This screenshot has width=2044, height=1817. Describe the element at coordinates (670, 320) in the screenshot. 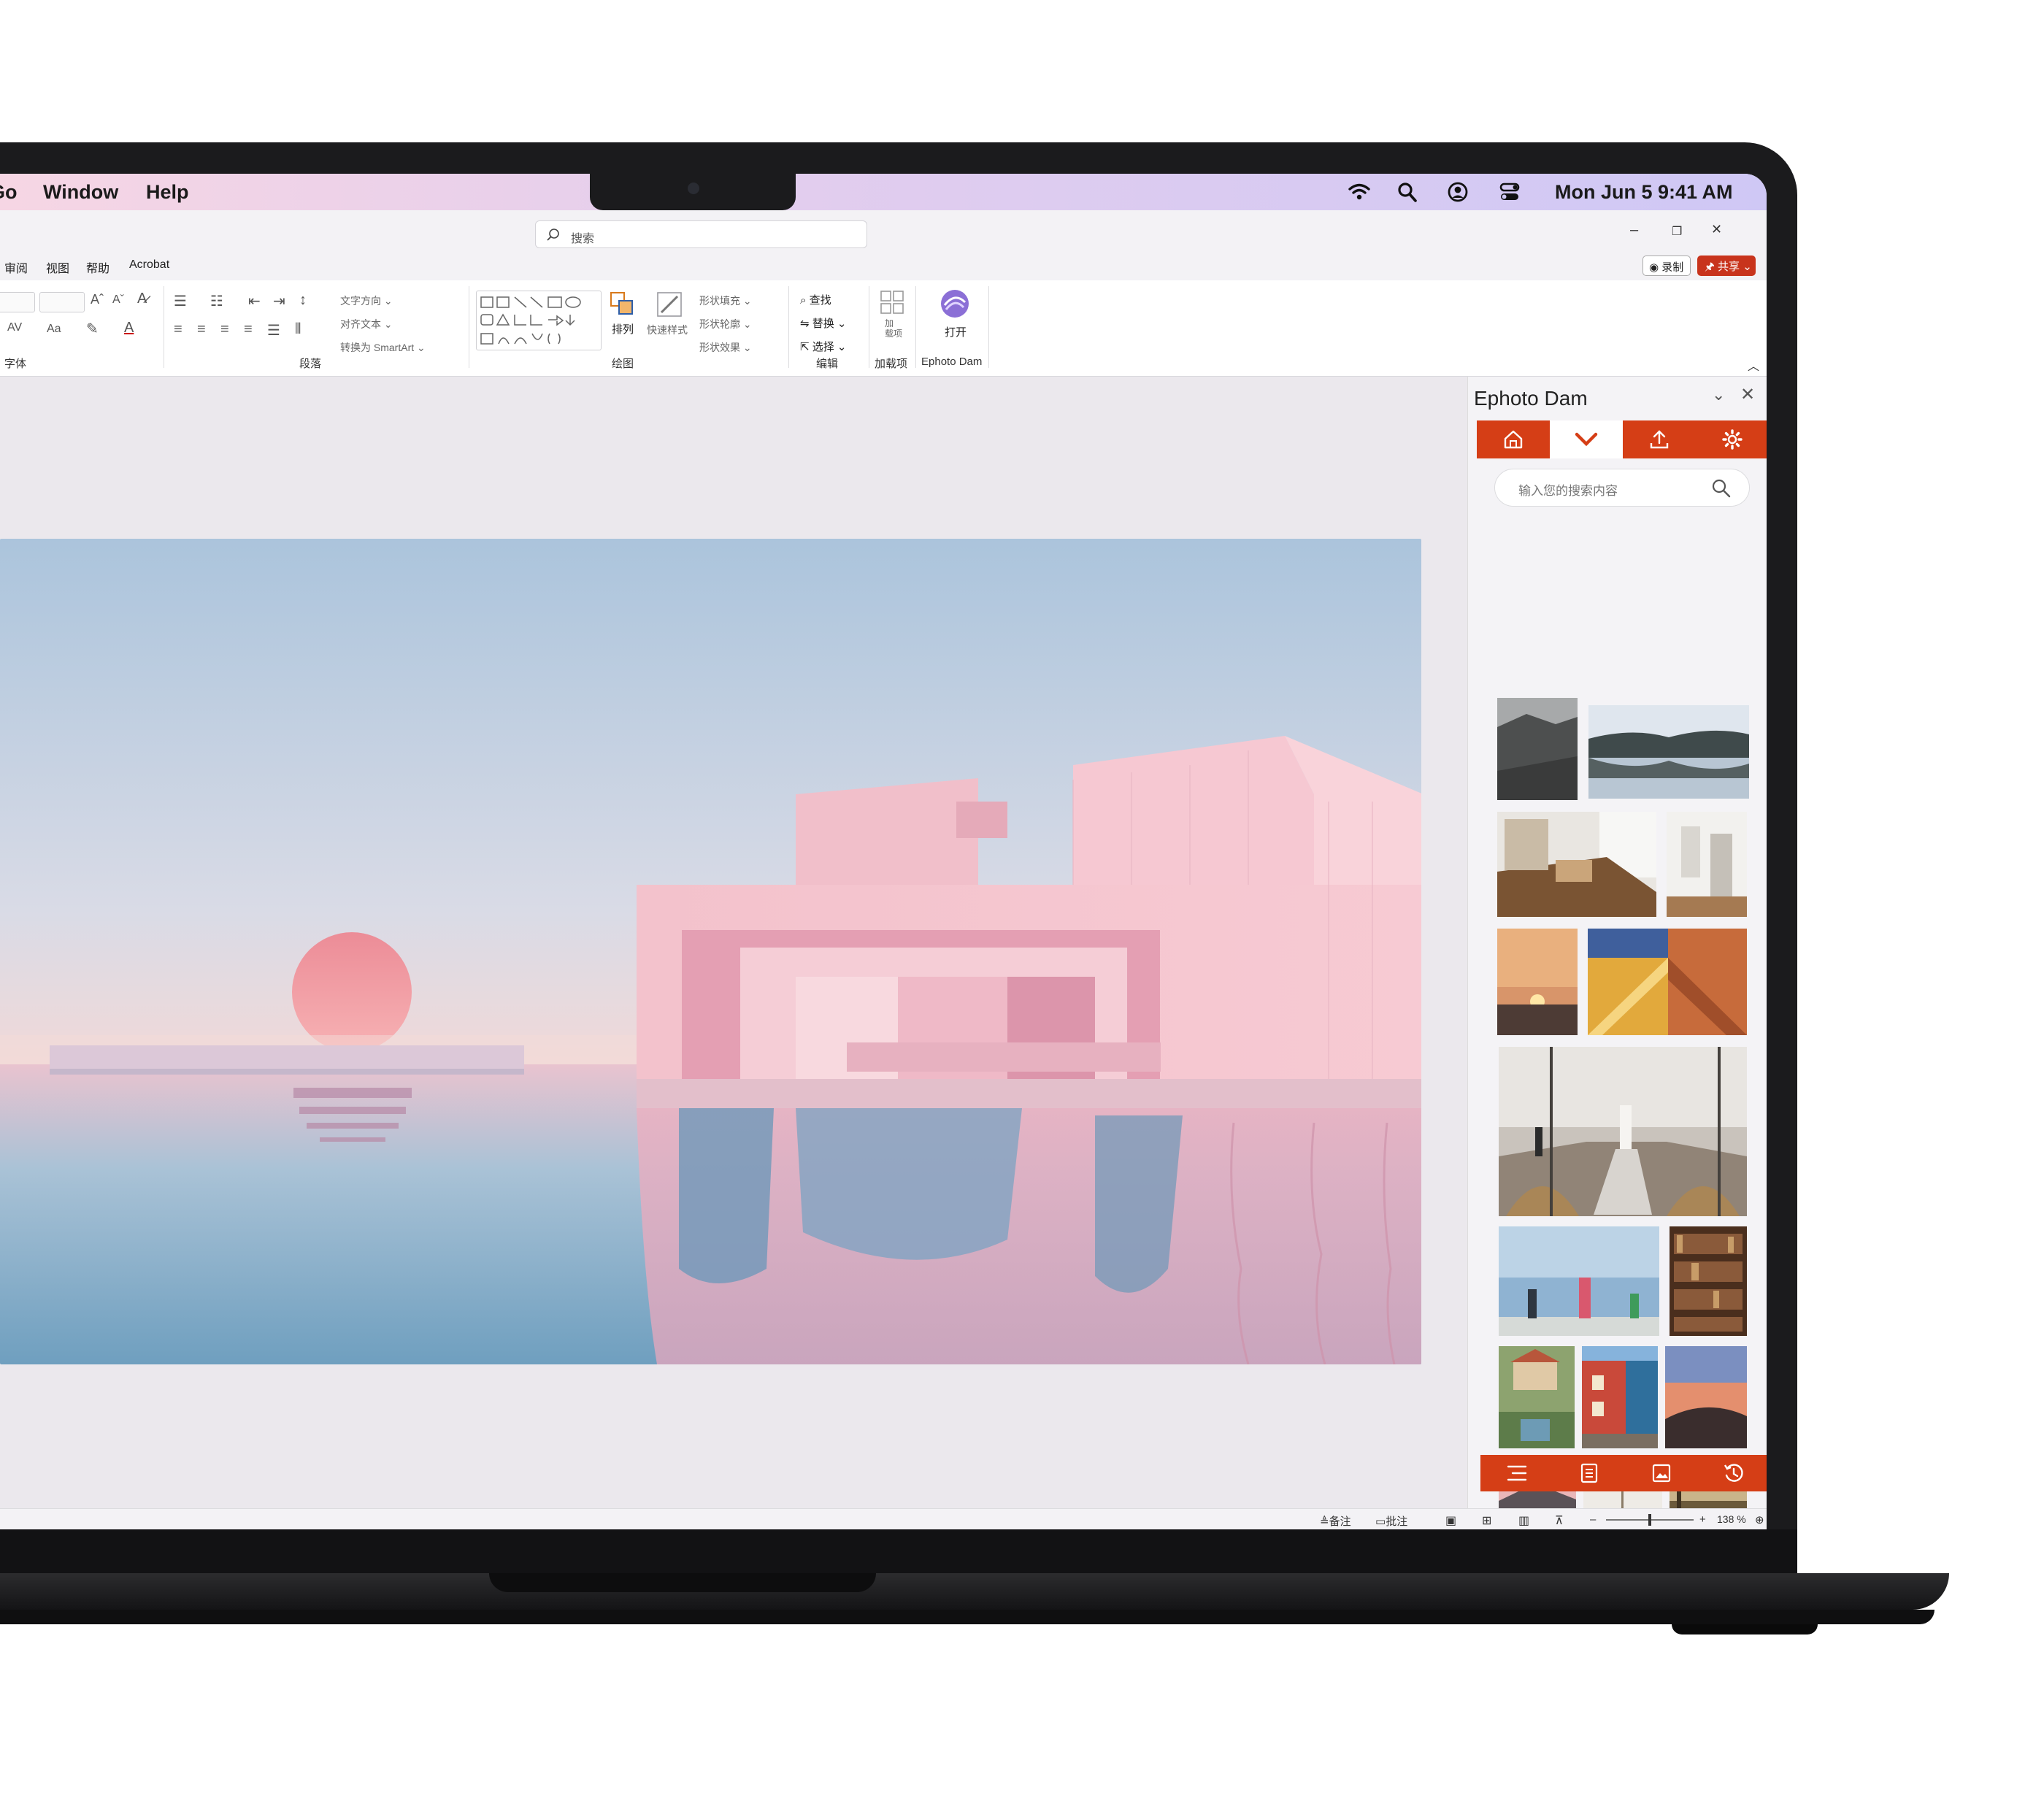

I see `quick-styles-button: 快速样式` at that location.